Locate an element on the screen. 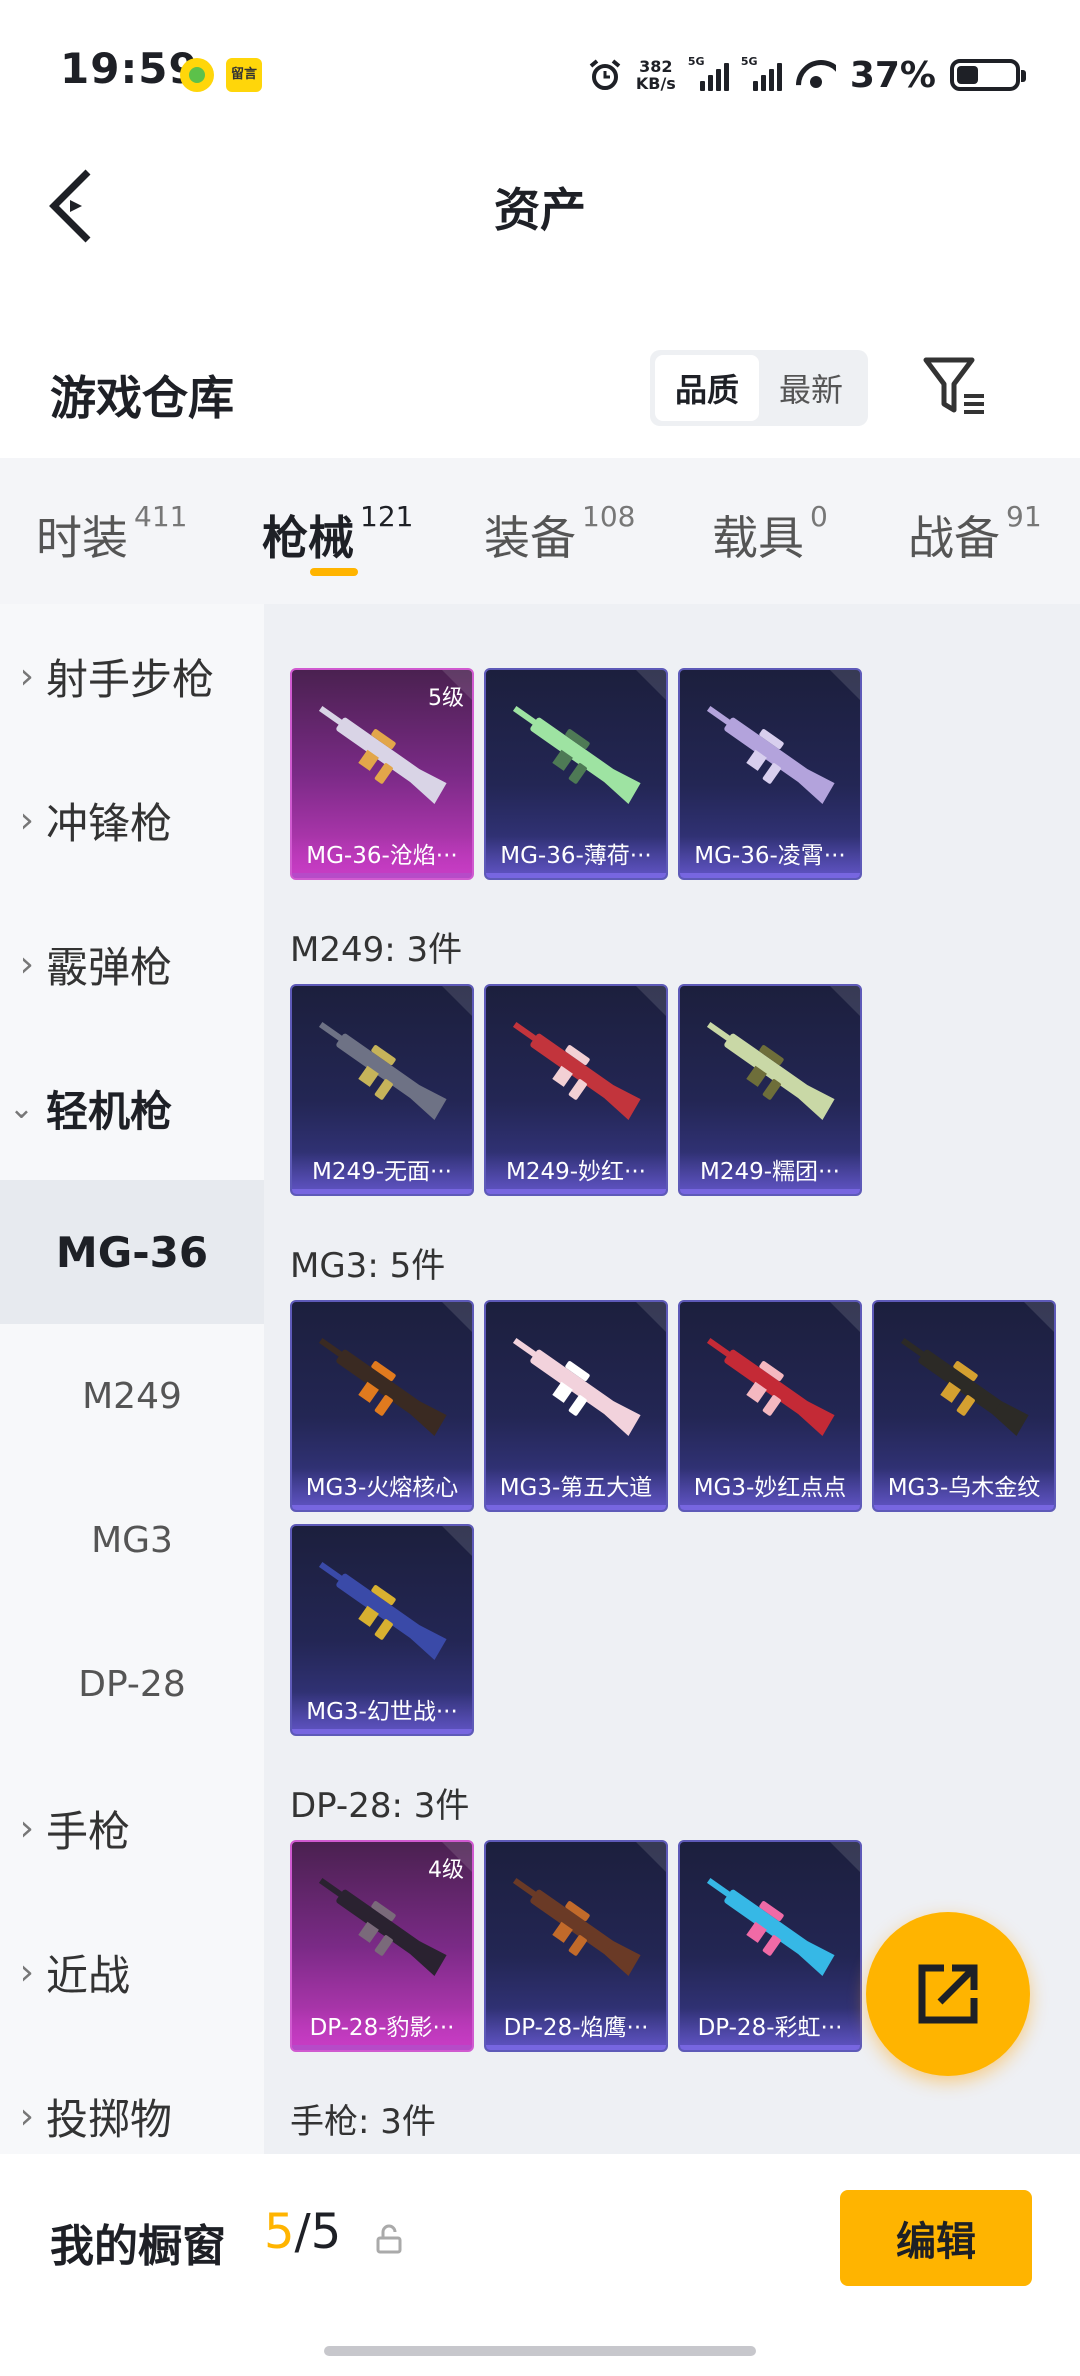 This screenshot has width=1080, height=2376. status-time: 19:59 is located at coordinates (129, 68).